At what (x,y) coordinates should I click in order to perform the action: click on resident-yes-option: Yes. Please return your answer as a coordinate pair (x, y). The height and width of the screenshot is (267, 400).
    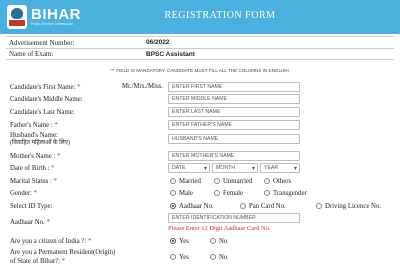
    Looking at the image, I should click on (190, 257).